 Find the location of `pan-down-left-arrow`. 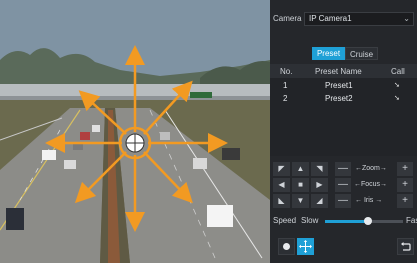

pan-down-left-arrow is located at coordinates (100, 177).